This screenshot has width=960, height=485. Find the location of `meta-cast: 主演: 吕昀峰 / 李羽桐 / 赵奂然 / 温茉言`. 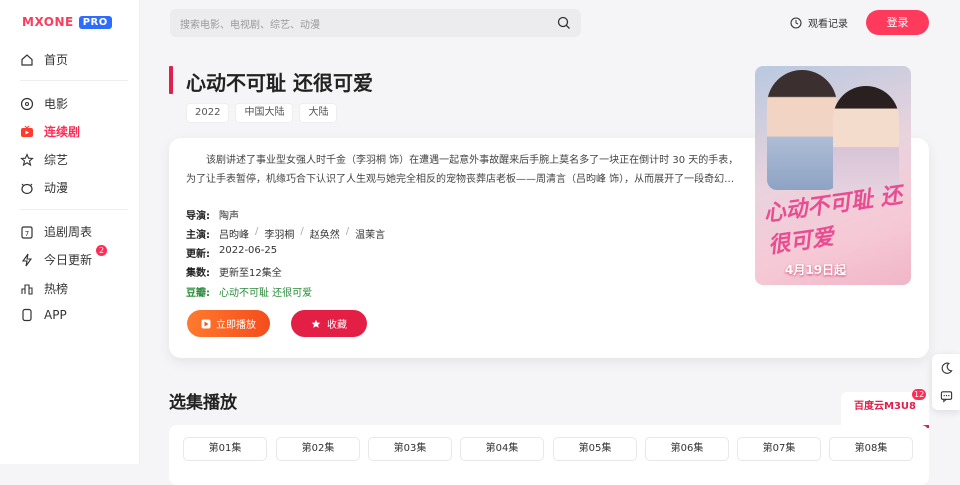

meta-cast: 主演: 吕昀峰 / 李羽桐 / 赵奂然 / 温茉言 is located at coordinates (286, 233).